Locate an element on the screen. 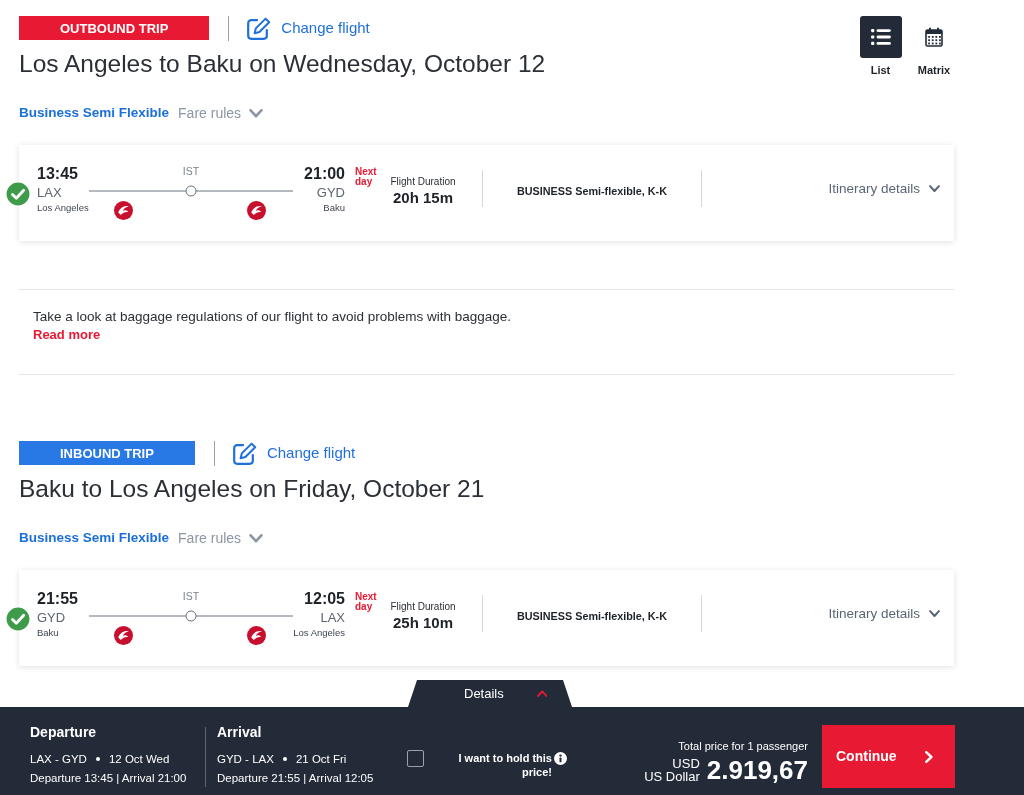  view-toggle-button: List is located at coordinates (880, 46).